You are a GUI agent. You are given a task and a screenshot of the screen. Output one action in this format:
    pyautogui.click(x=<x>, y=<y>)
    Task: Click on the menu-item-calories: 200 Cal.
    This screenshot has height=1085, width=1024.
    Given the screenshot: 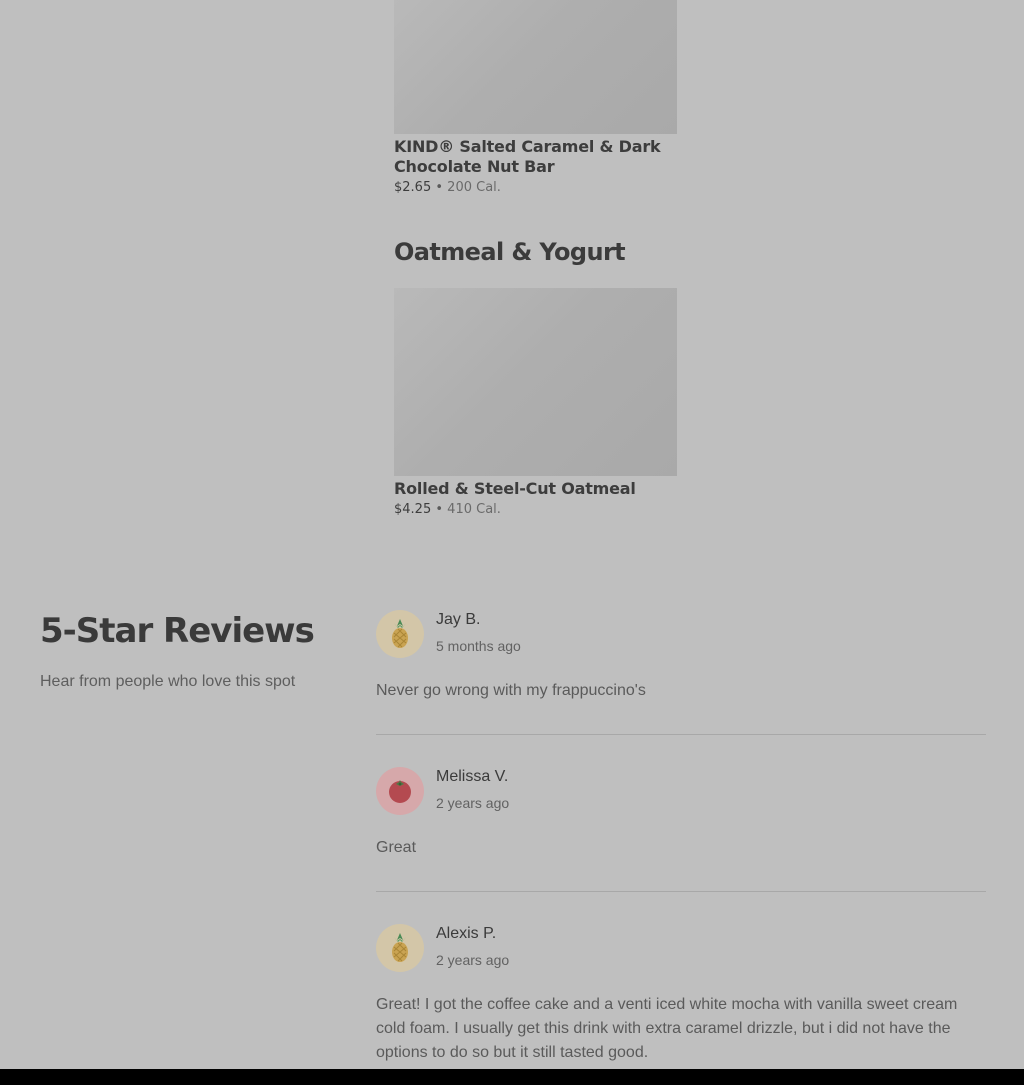 What is the action you would take?
    pyautogui.click(x=474, y=187)
    